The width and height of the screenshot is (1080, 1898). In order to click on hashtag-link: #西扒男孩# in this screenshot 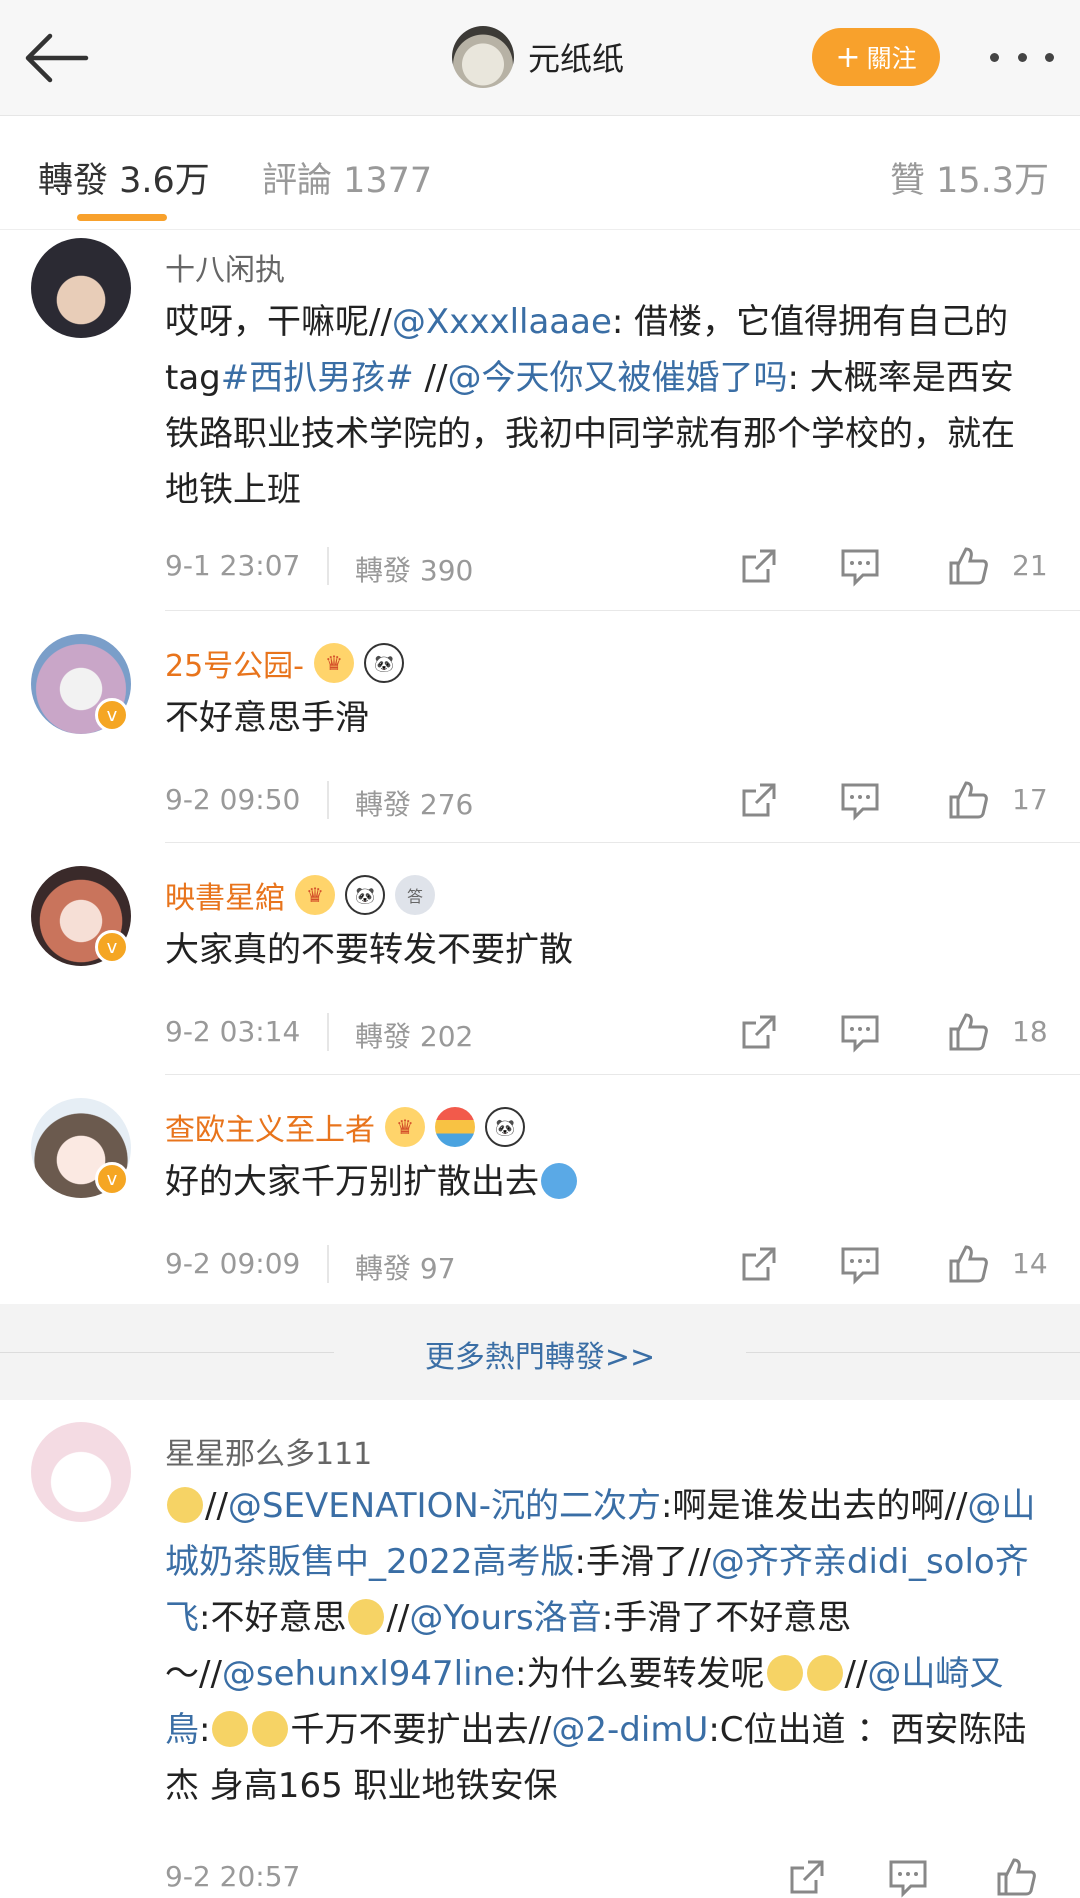, I will do `click(317, 378)`.